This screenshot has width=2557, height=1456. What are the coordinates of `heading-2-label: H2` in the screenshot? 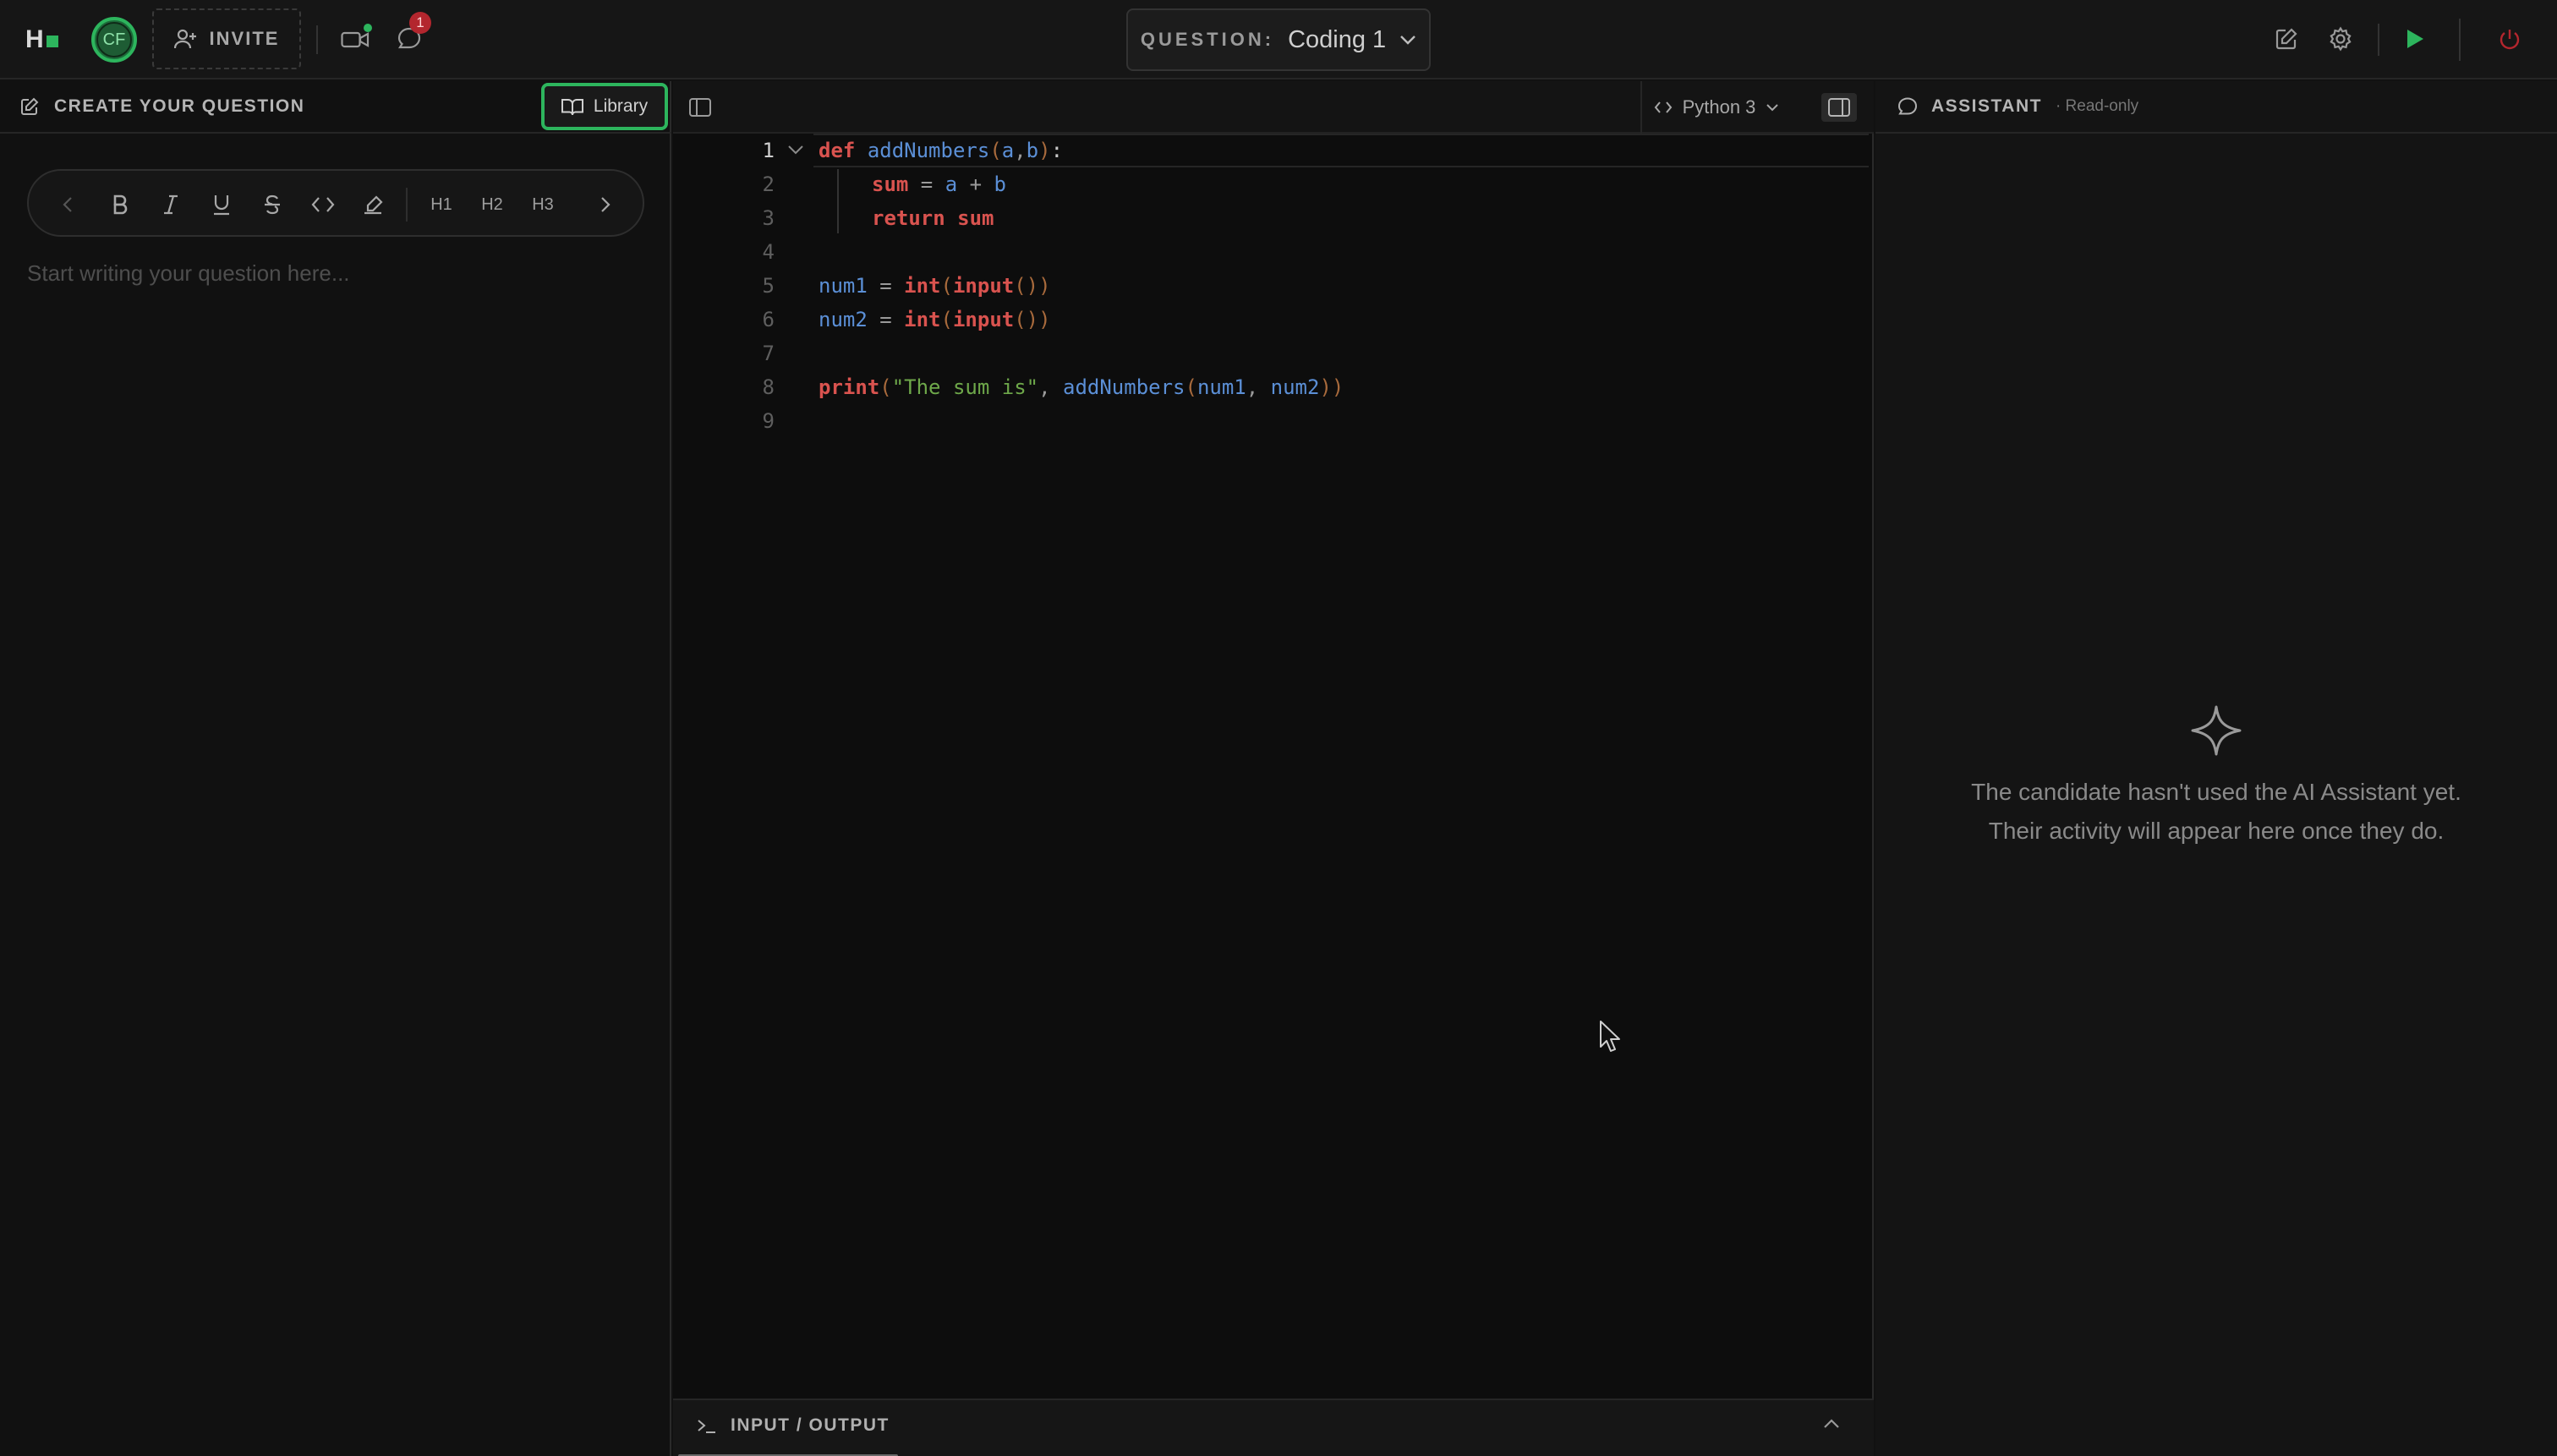 It's located at (492, 204).